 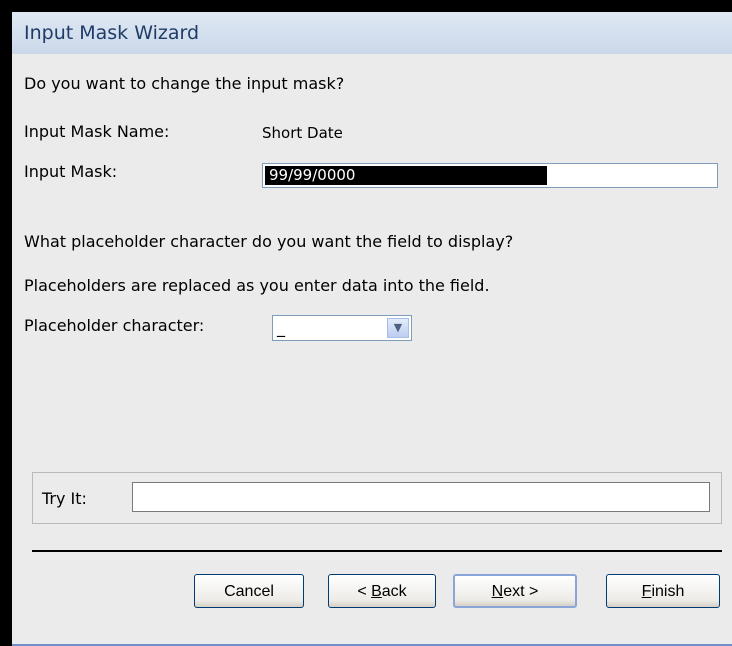 What do you see at coordinates (668, 591) in the screenshot?
I see `finish-button-label: inish` at bounding box center [668, 591].